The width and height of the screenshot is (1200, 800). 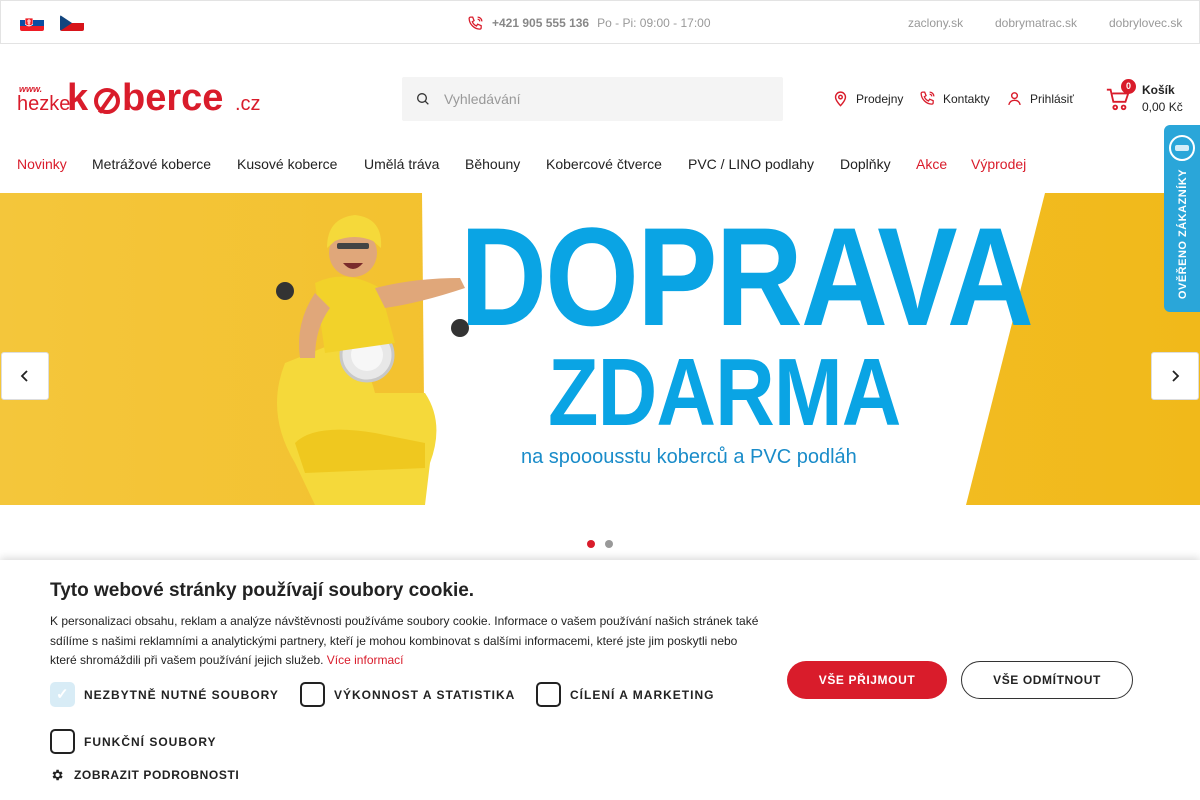 I want to click on stores-label: Prodejny, so click(x=880, y=98).